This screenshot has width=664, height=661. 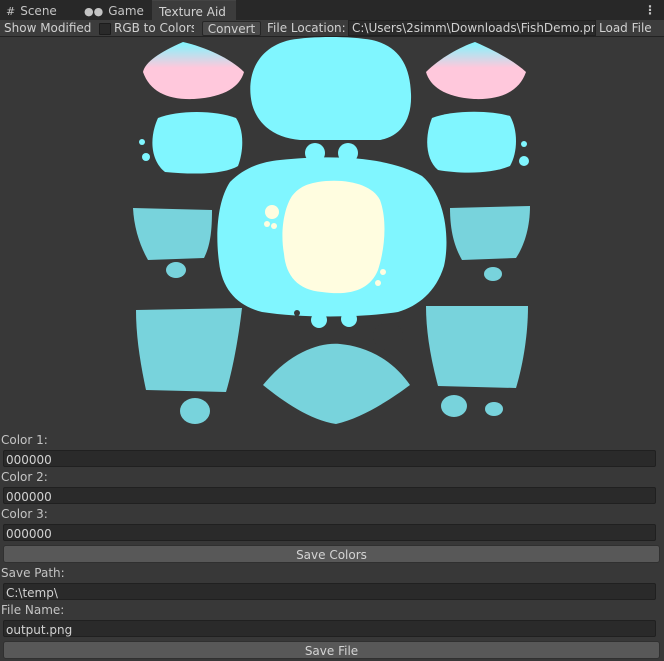 What do you see at coordinates (126, 11) in the screenshot?
I see `tab-game-label: Game` at bounding box center [126, 11].